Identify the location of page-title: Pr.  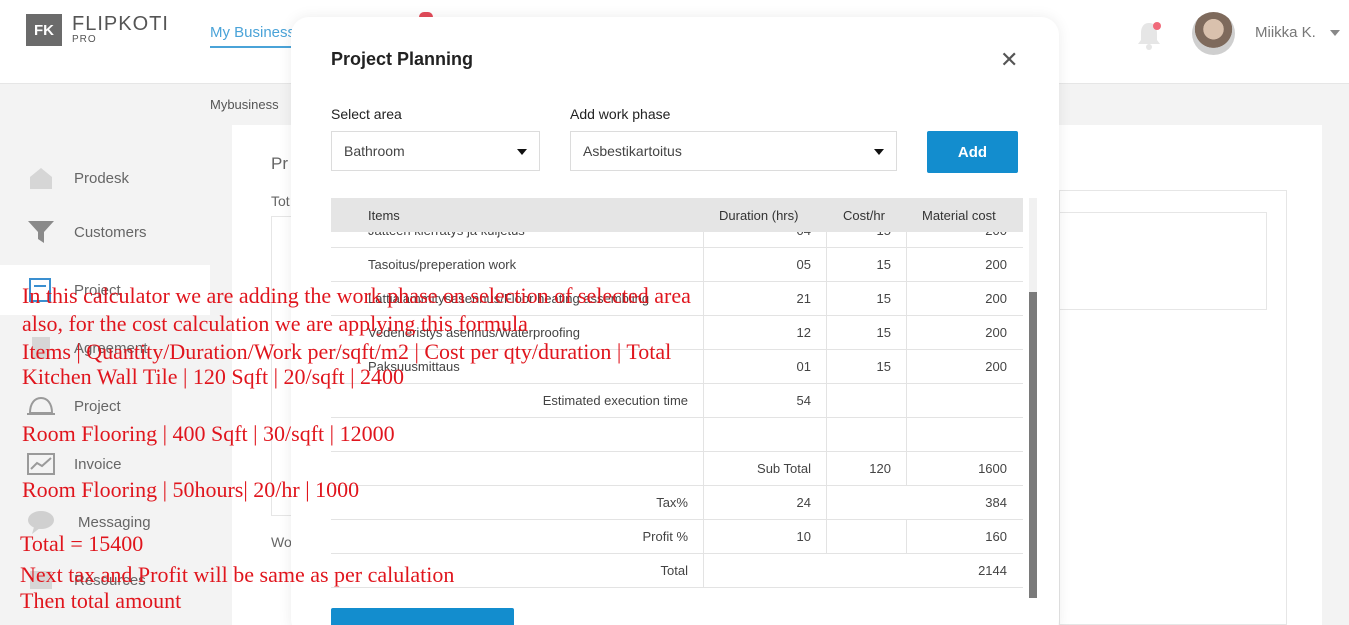
(279, 163).